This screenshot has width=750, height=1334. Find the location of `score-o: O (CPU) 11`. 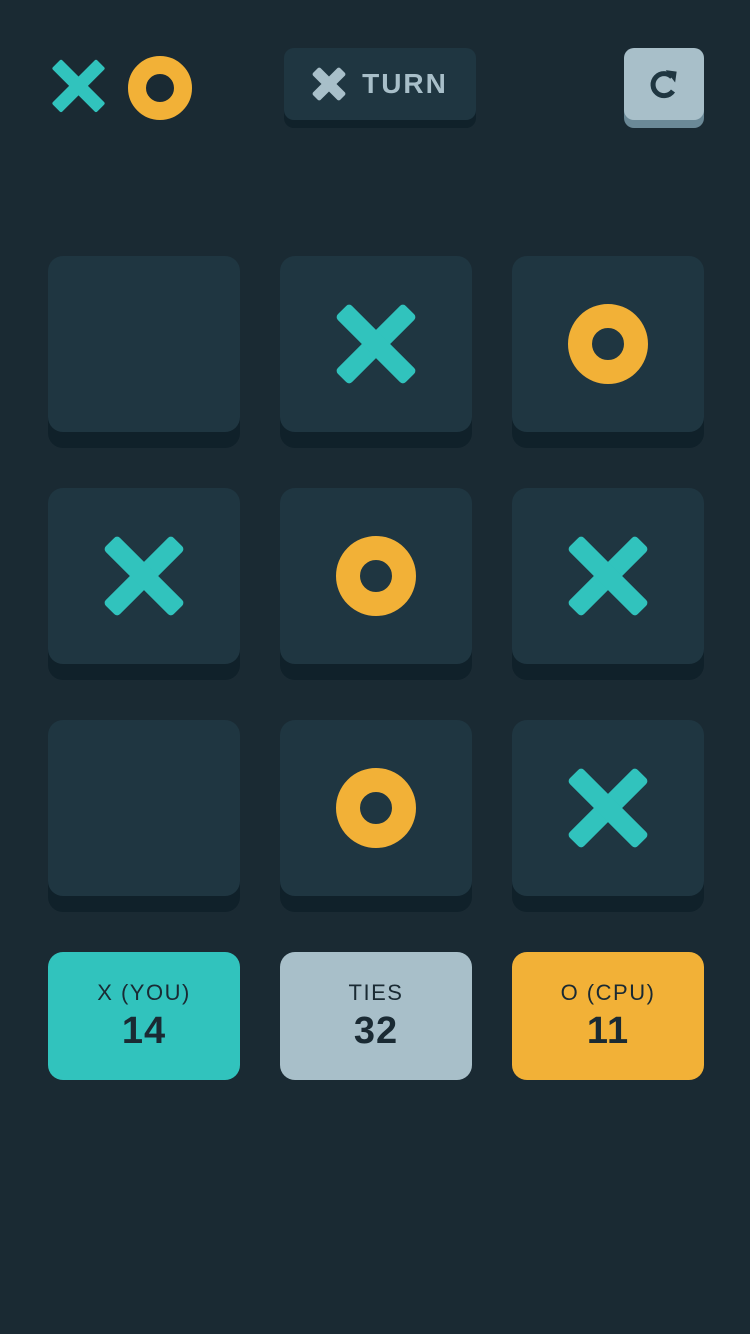

score-o: O (CPU) 11 is located at coordinates (608, 1016).